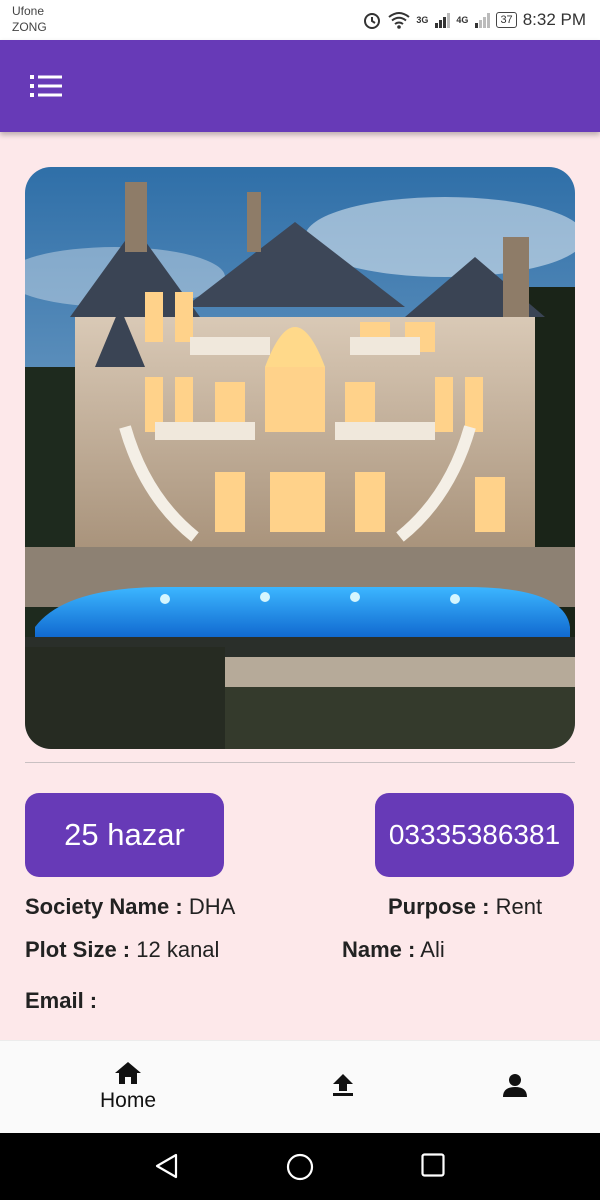 The height and width of the screenshot is (1200, 600). What do you see at coordinates (379, 949) in the screenshot?
I see `name-label: Name :` at bounding box center [379, 949].